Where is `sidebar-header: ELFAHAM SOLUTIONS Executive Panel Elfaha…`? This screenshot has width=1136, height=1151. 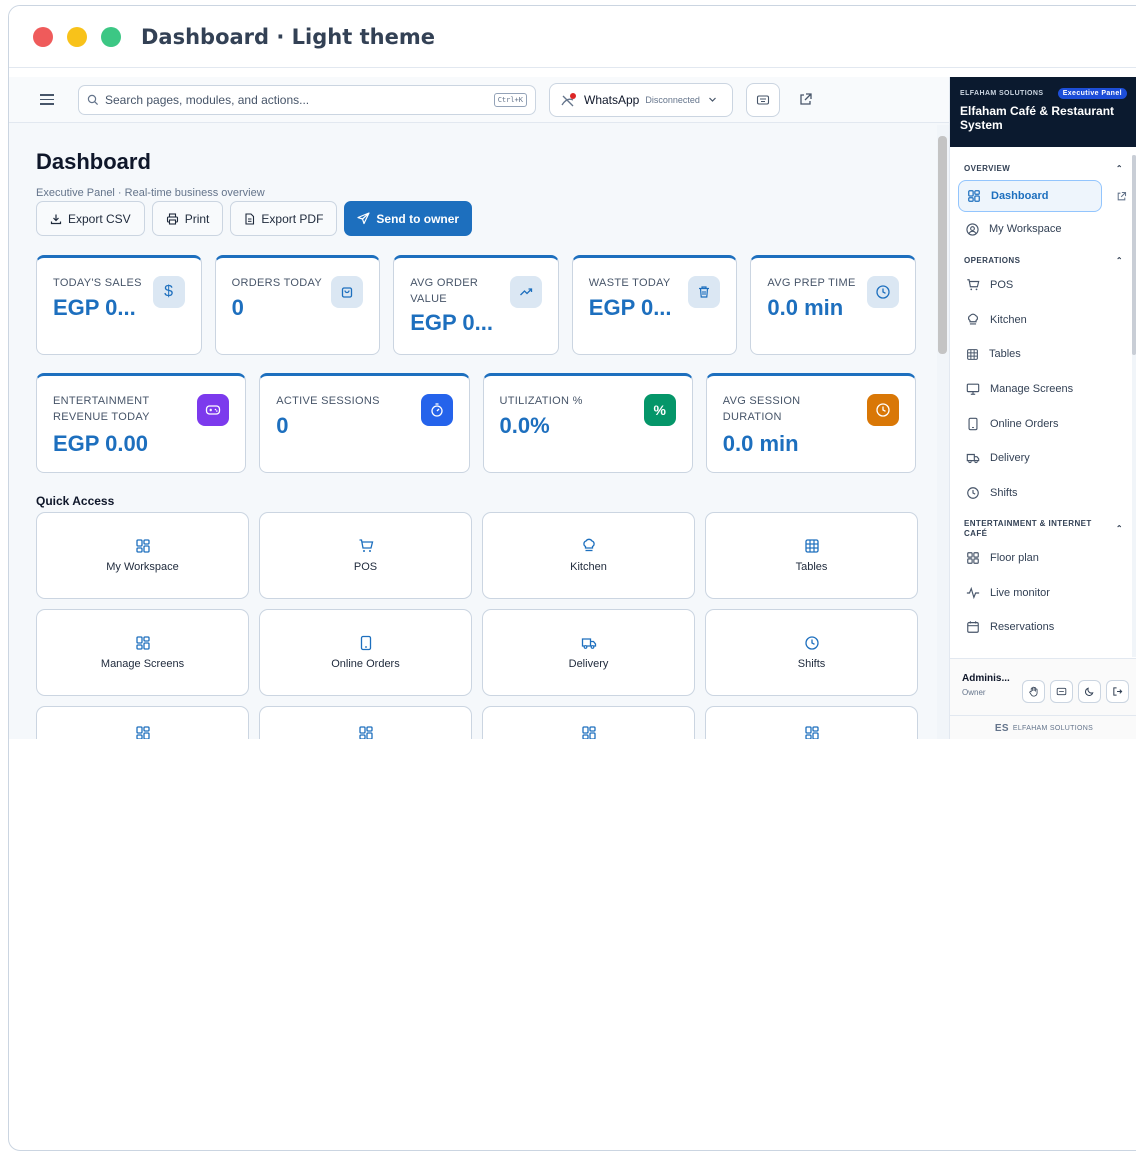 sidebar-header: ELFAHAM SOLUTIONS Executive Panel Elfaha… is located at coordinates (1043, 112).